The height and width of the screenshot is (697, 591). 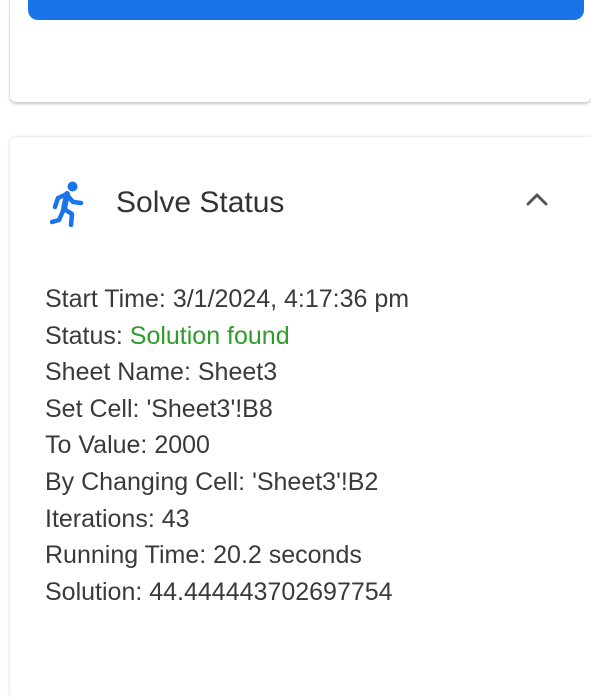 What do you see at coordinates (100, 445) in the screenshot?
I see `to-value-label: To Value:` at bounding box center [100, 445].